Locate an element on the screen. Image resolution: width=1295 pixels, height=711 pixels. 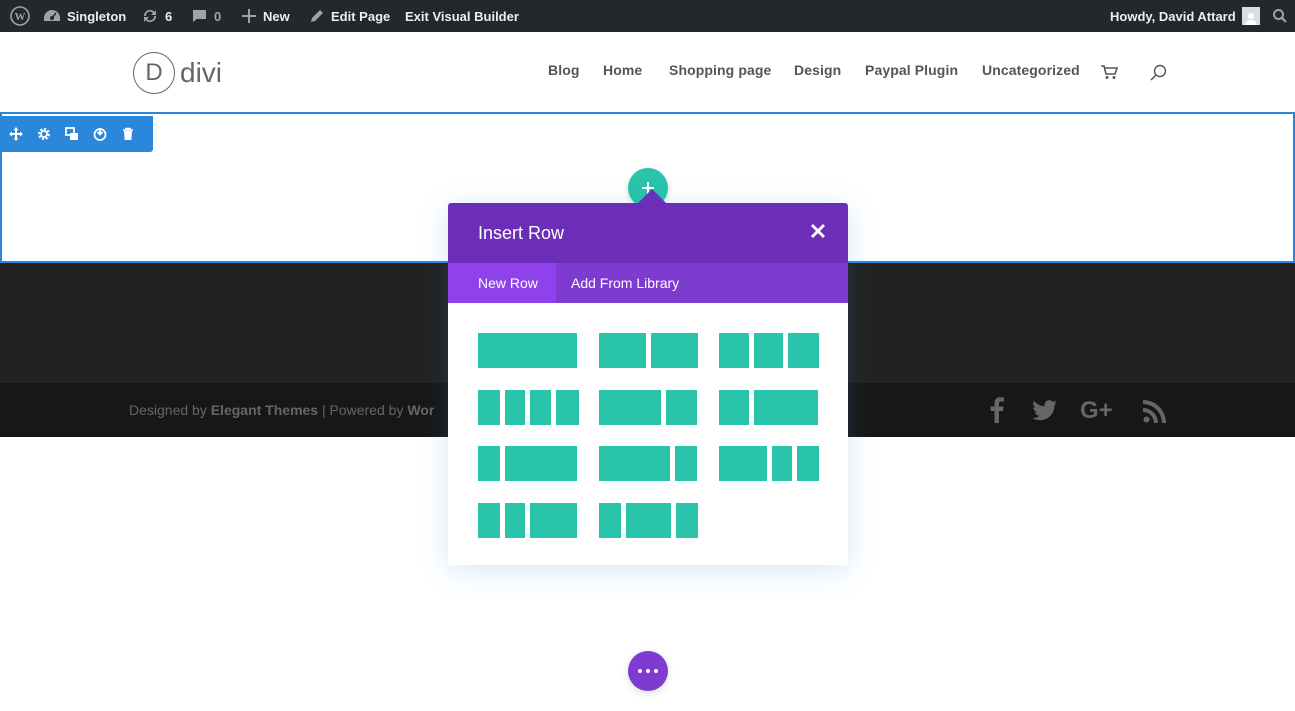
comments-button: 0 is located at coordinates (206, 16).